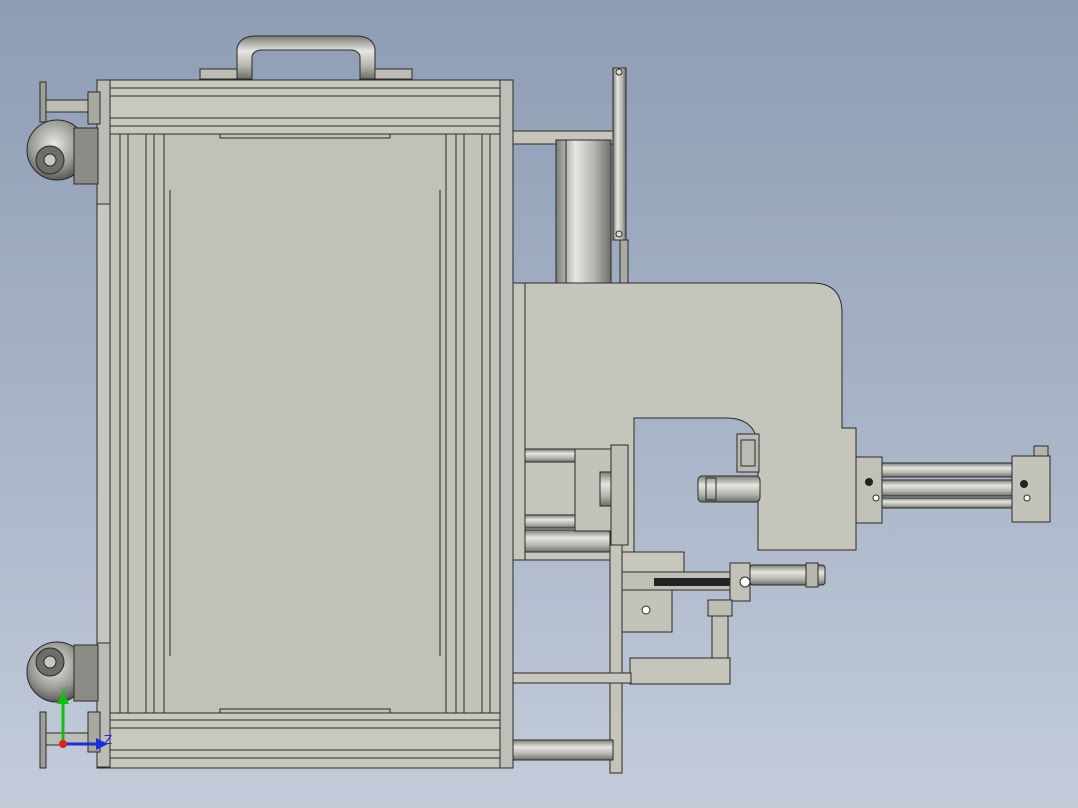 The image size is (1078, 808). What do you see at coordinates (108, 740) in the screenshot?
I see `z-axis-label: Z` at bounding box center [108, 740].